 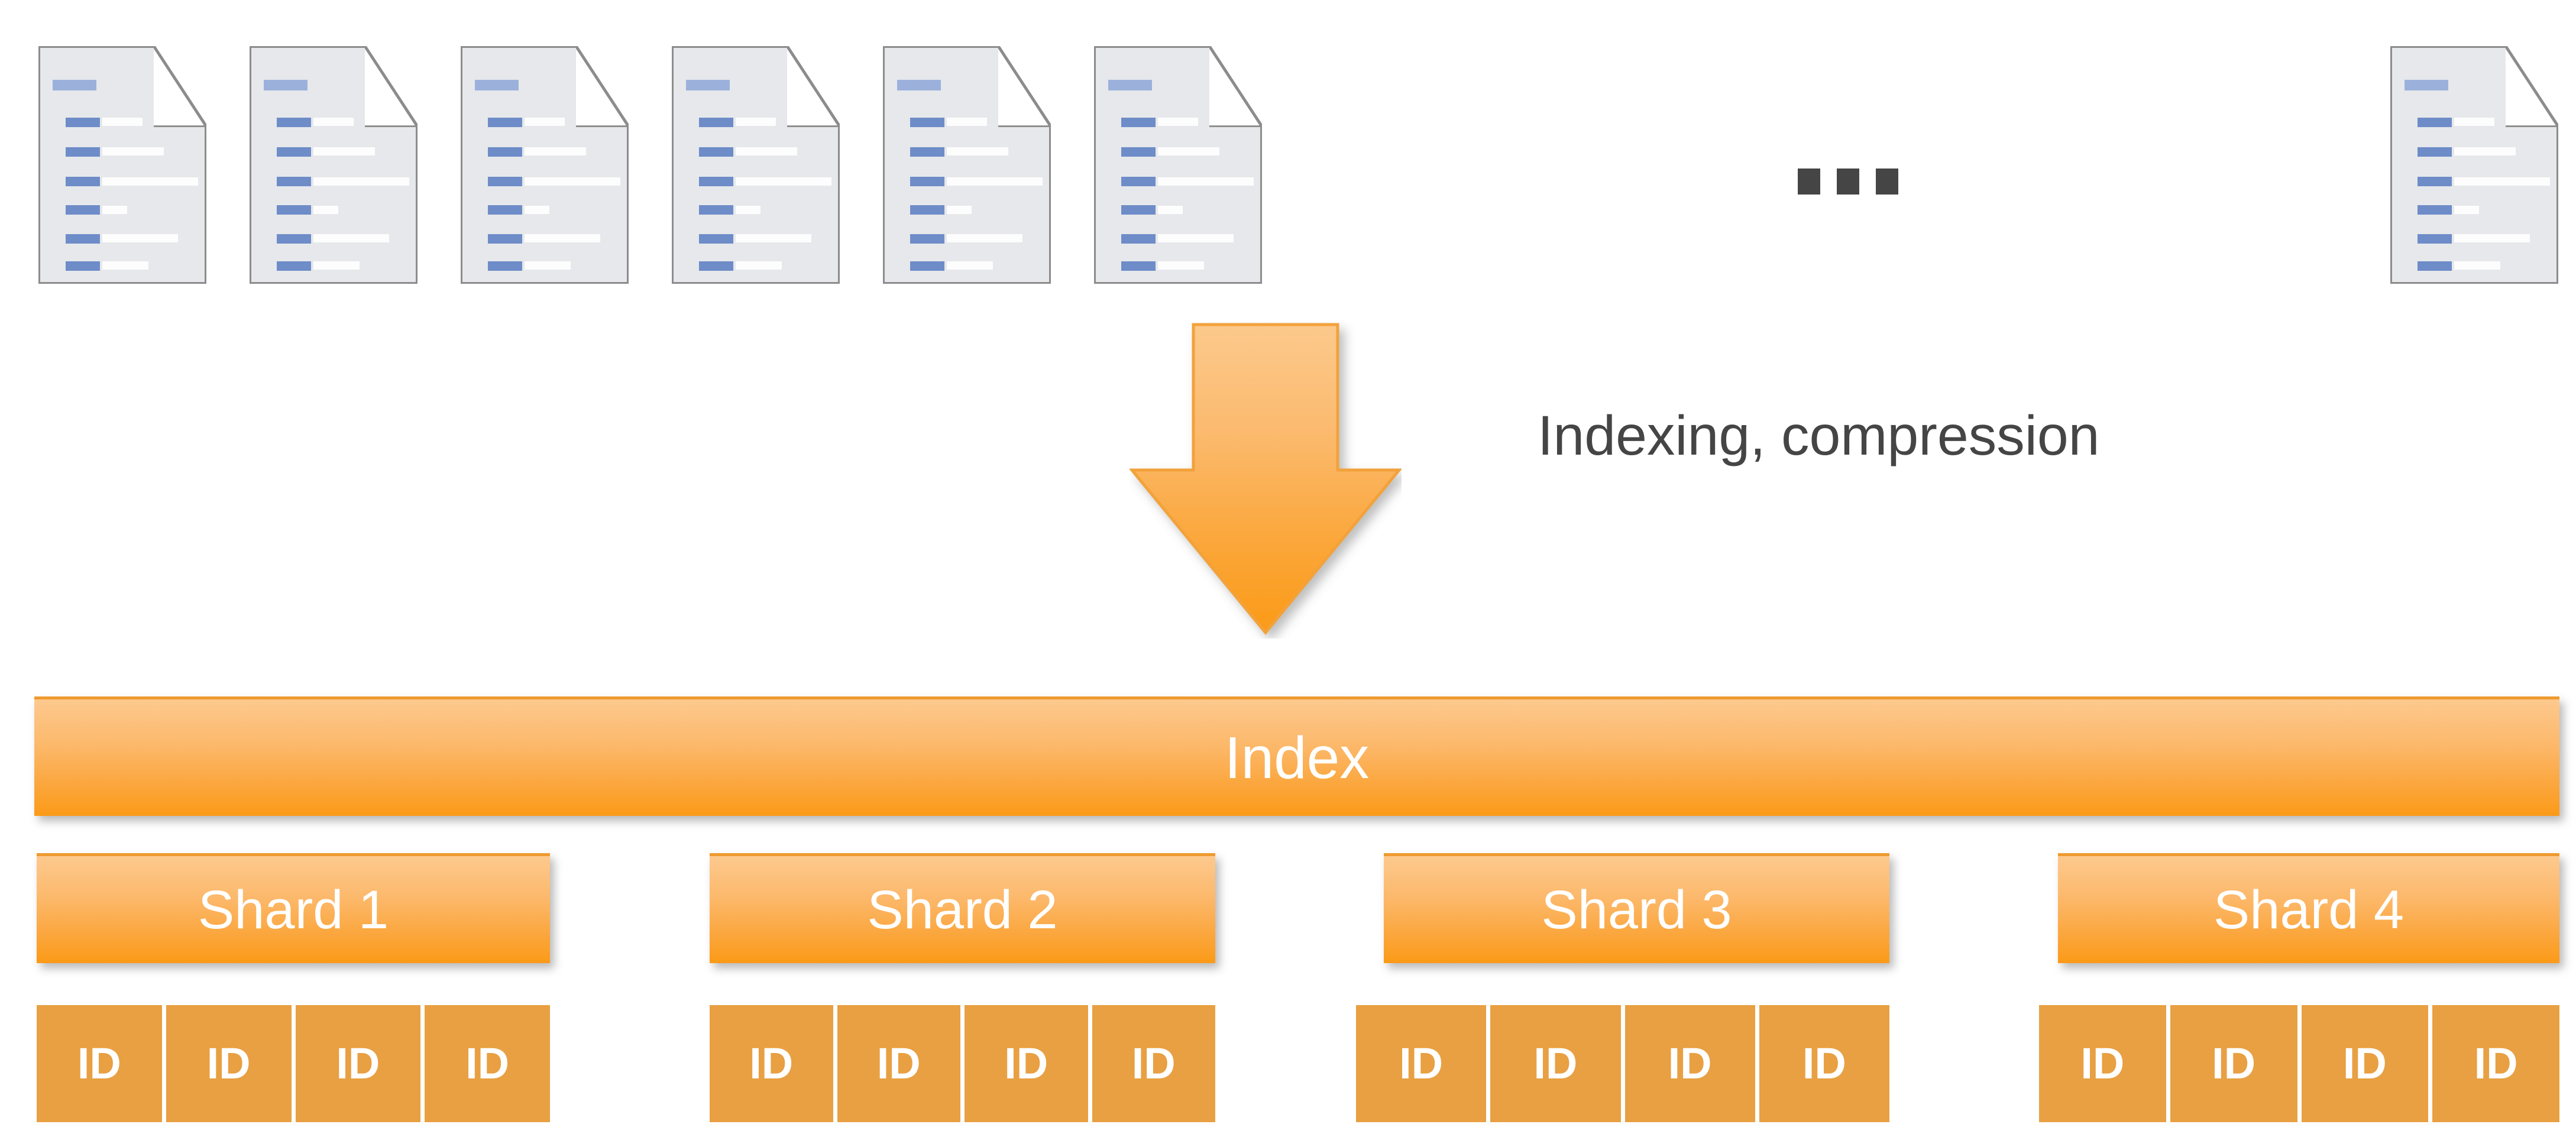 I want to click on ellipsis-dot, so click(x=1848, y=182).